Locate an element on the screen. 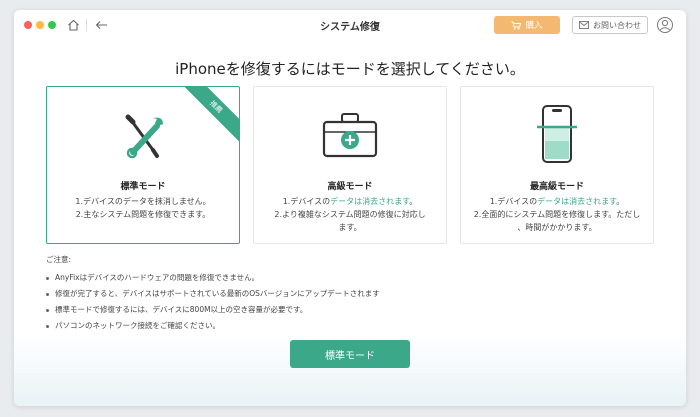 The image size is (700, 417). page-heading: iPhoneを修復するにはモードを選択してください。 is located at coordinates (350, 69).